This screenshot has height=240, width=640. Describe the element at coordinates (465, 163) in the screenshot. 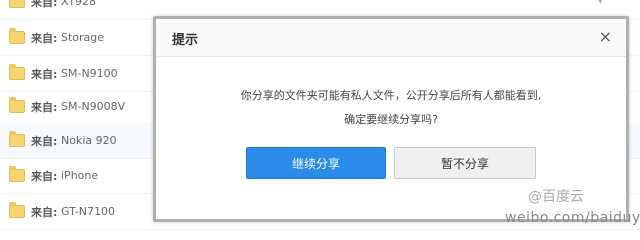

I see `cancel-share-button: 暂不分享` at that location.